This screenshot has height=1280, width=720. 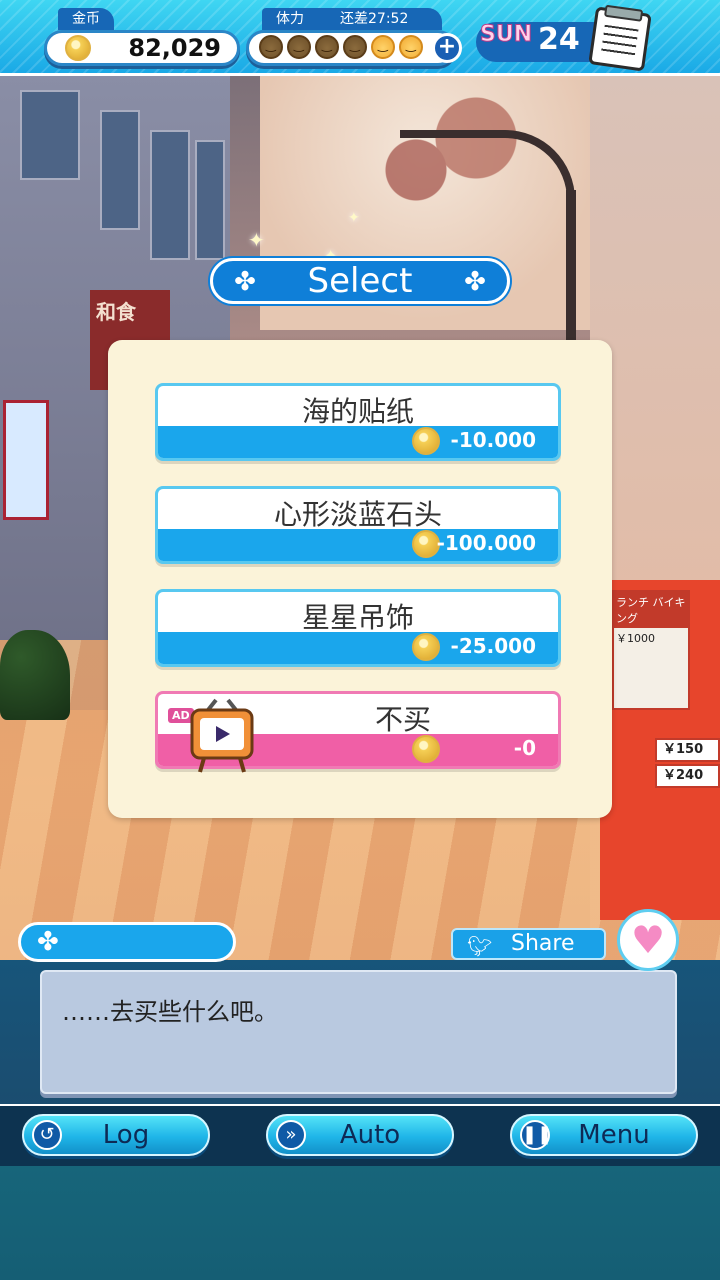 I want to click on speaker-name-plate: ✤, so click(x=127, y=942).